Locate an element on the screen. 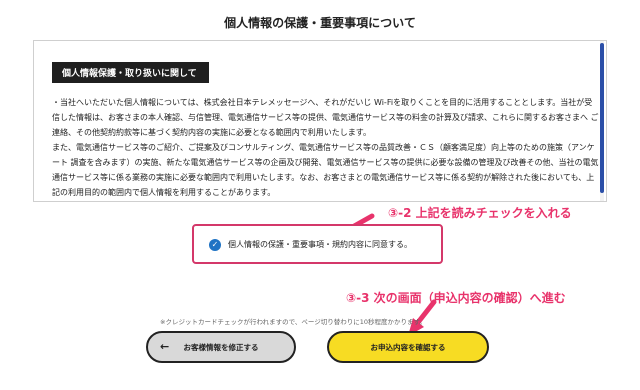  confirm-application-button: お申込内容を確認する is located at coordinates (408, 347).